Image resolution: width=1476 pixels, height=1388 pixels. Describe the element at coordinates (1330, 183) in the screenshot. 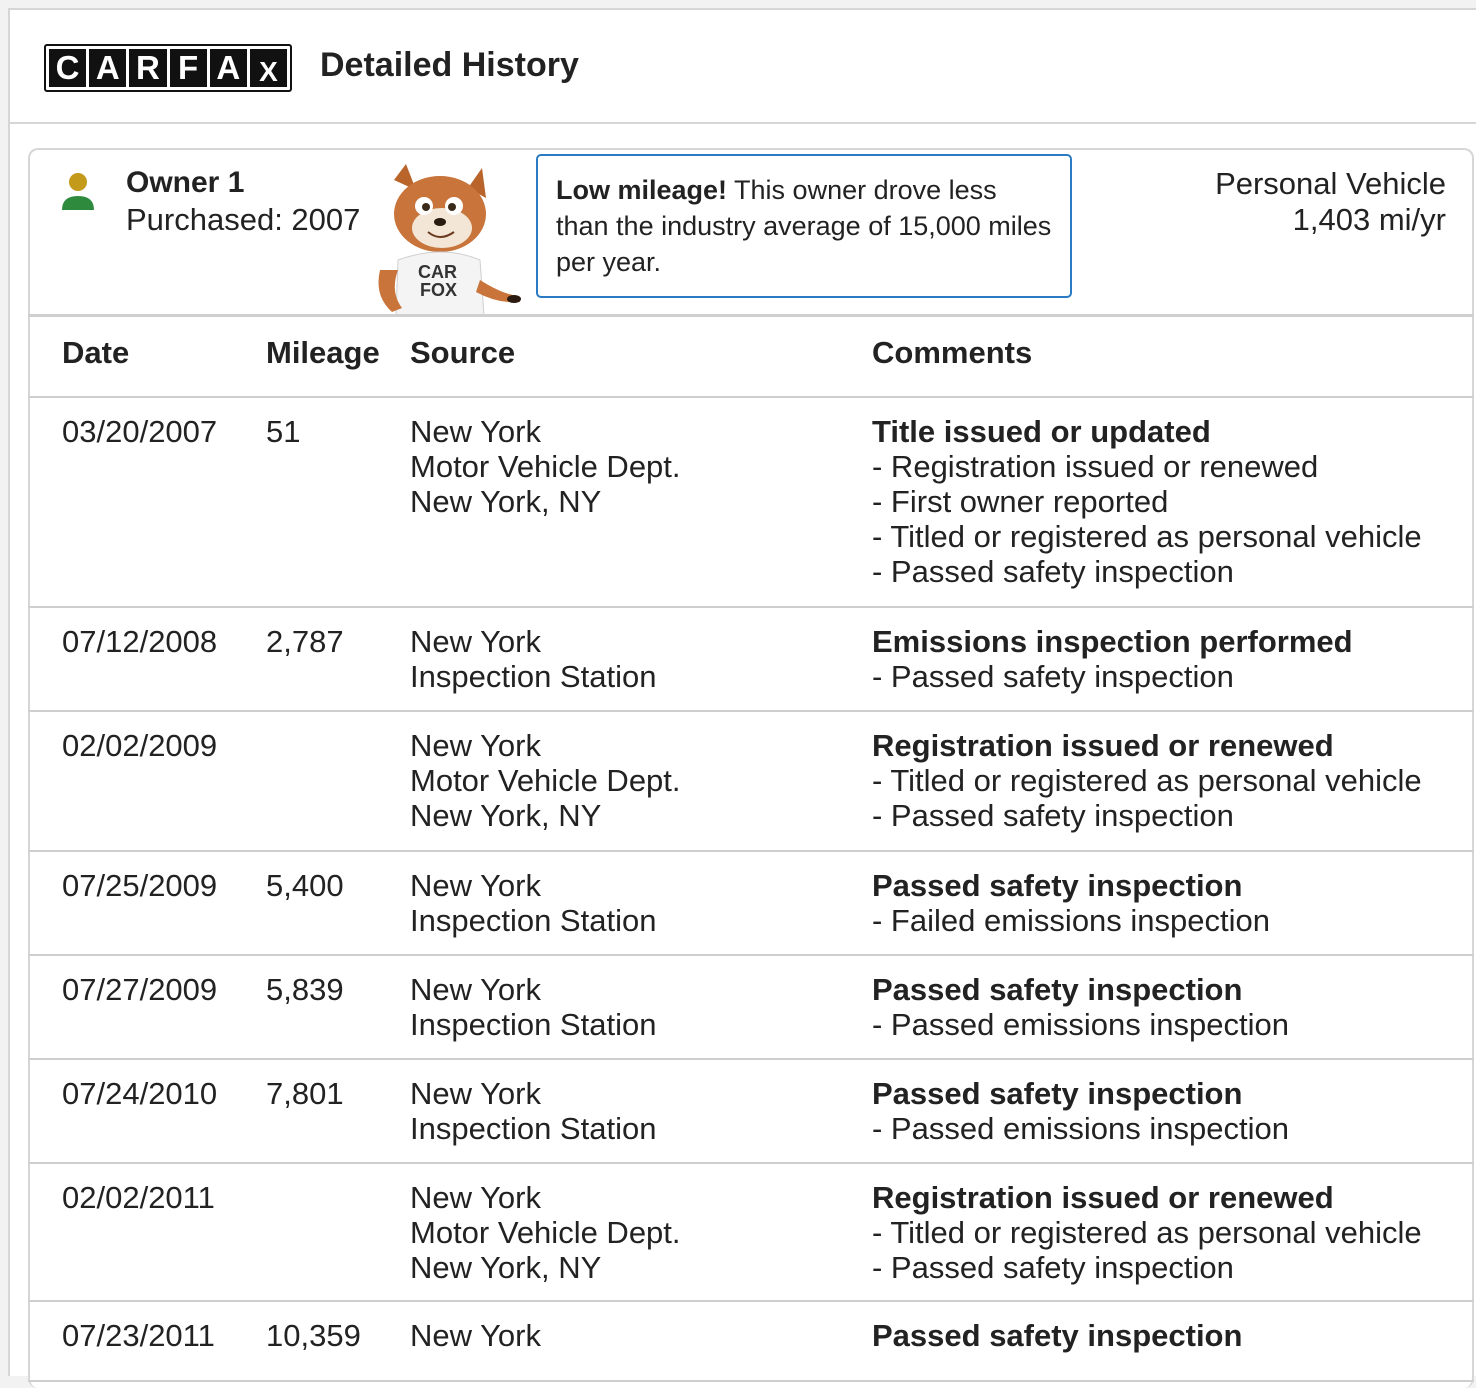

I see `vehicle-type: Personal Vehicle` at that location.